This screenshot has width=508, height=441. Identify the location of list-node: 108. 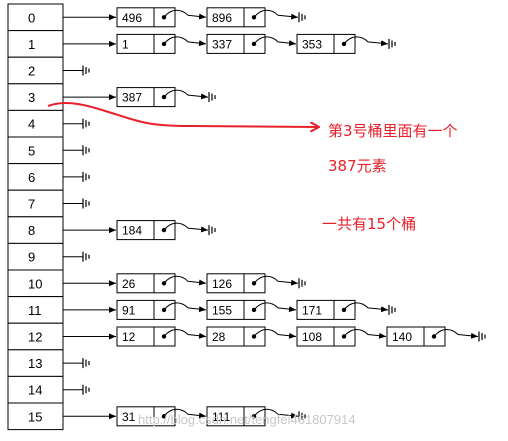
(341, 336).